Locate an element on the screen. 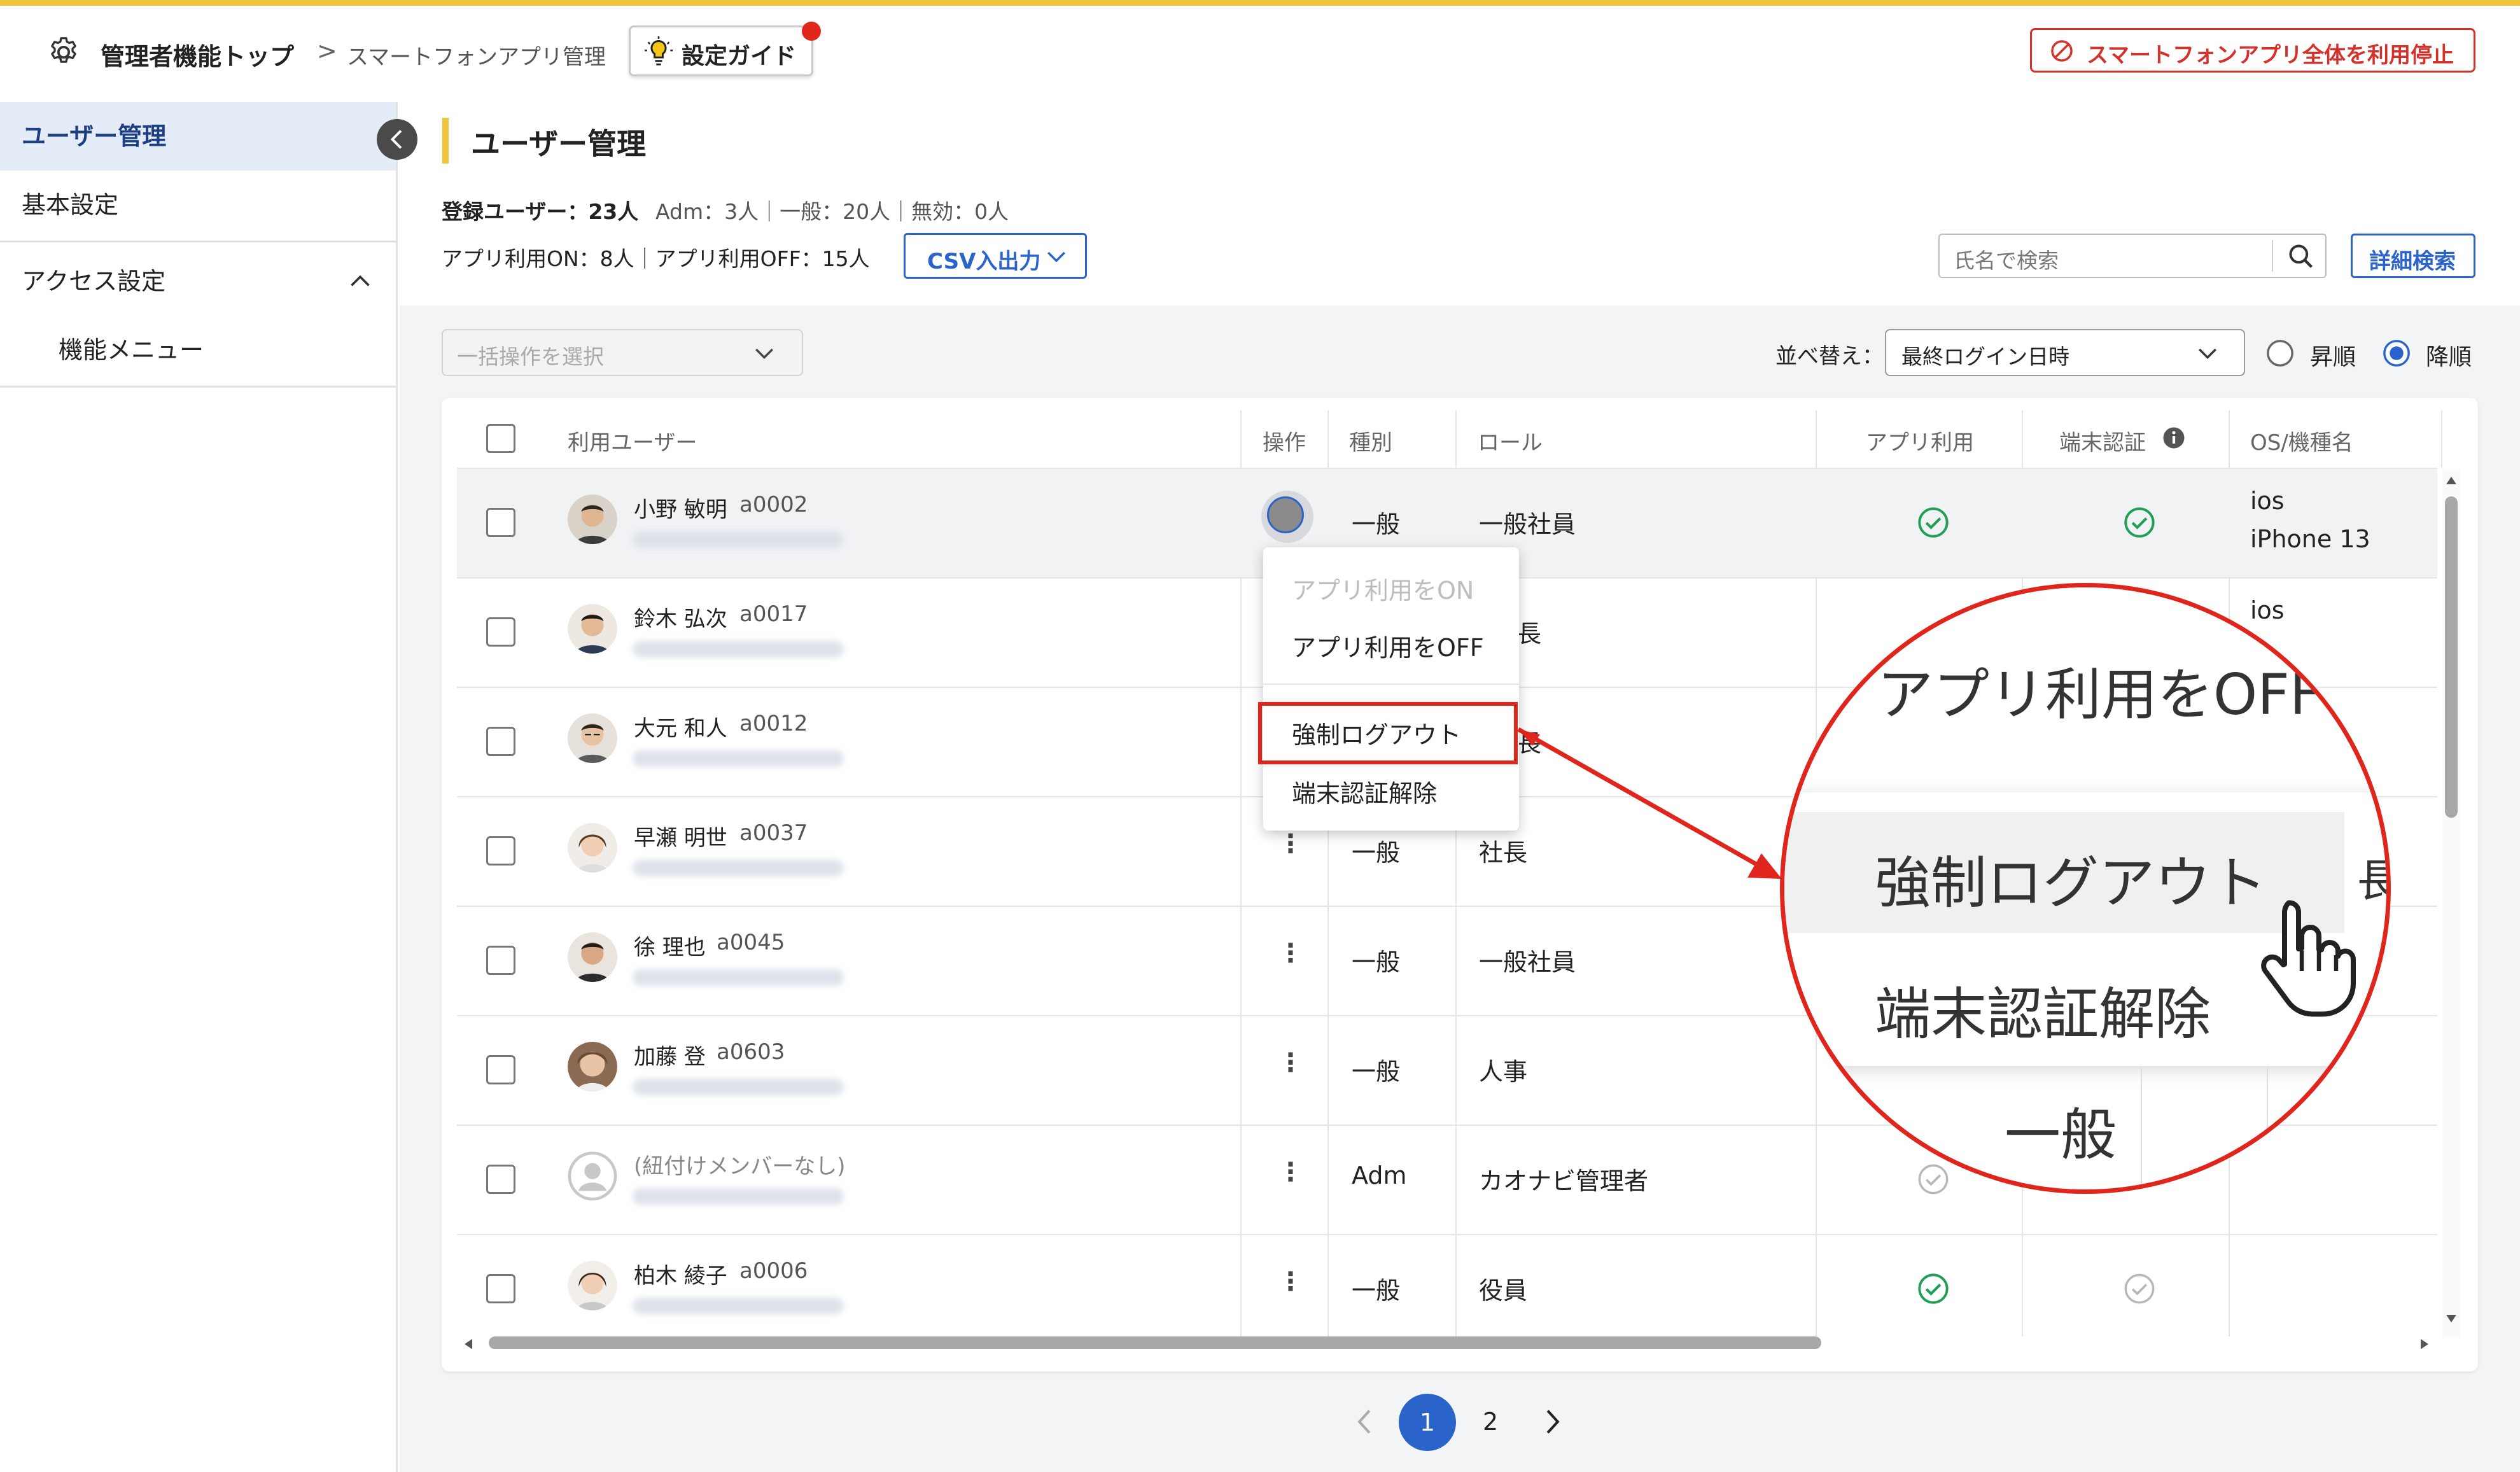  vertical-scrollbar-thumb is located at coordinates (2451, 657).